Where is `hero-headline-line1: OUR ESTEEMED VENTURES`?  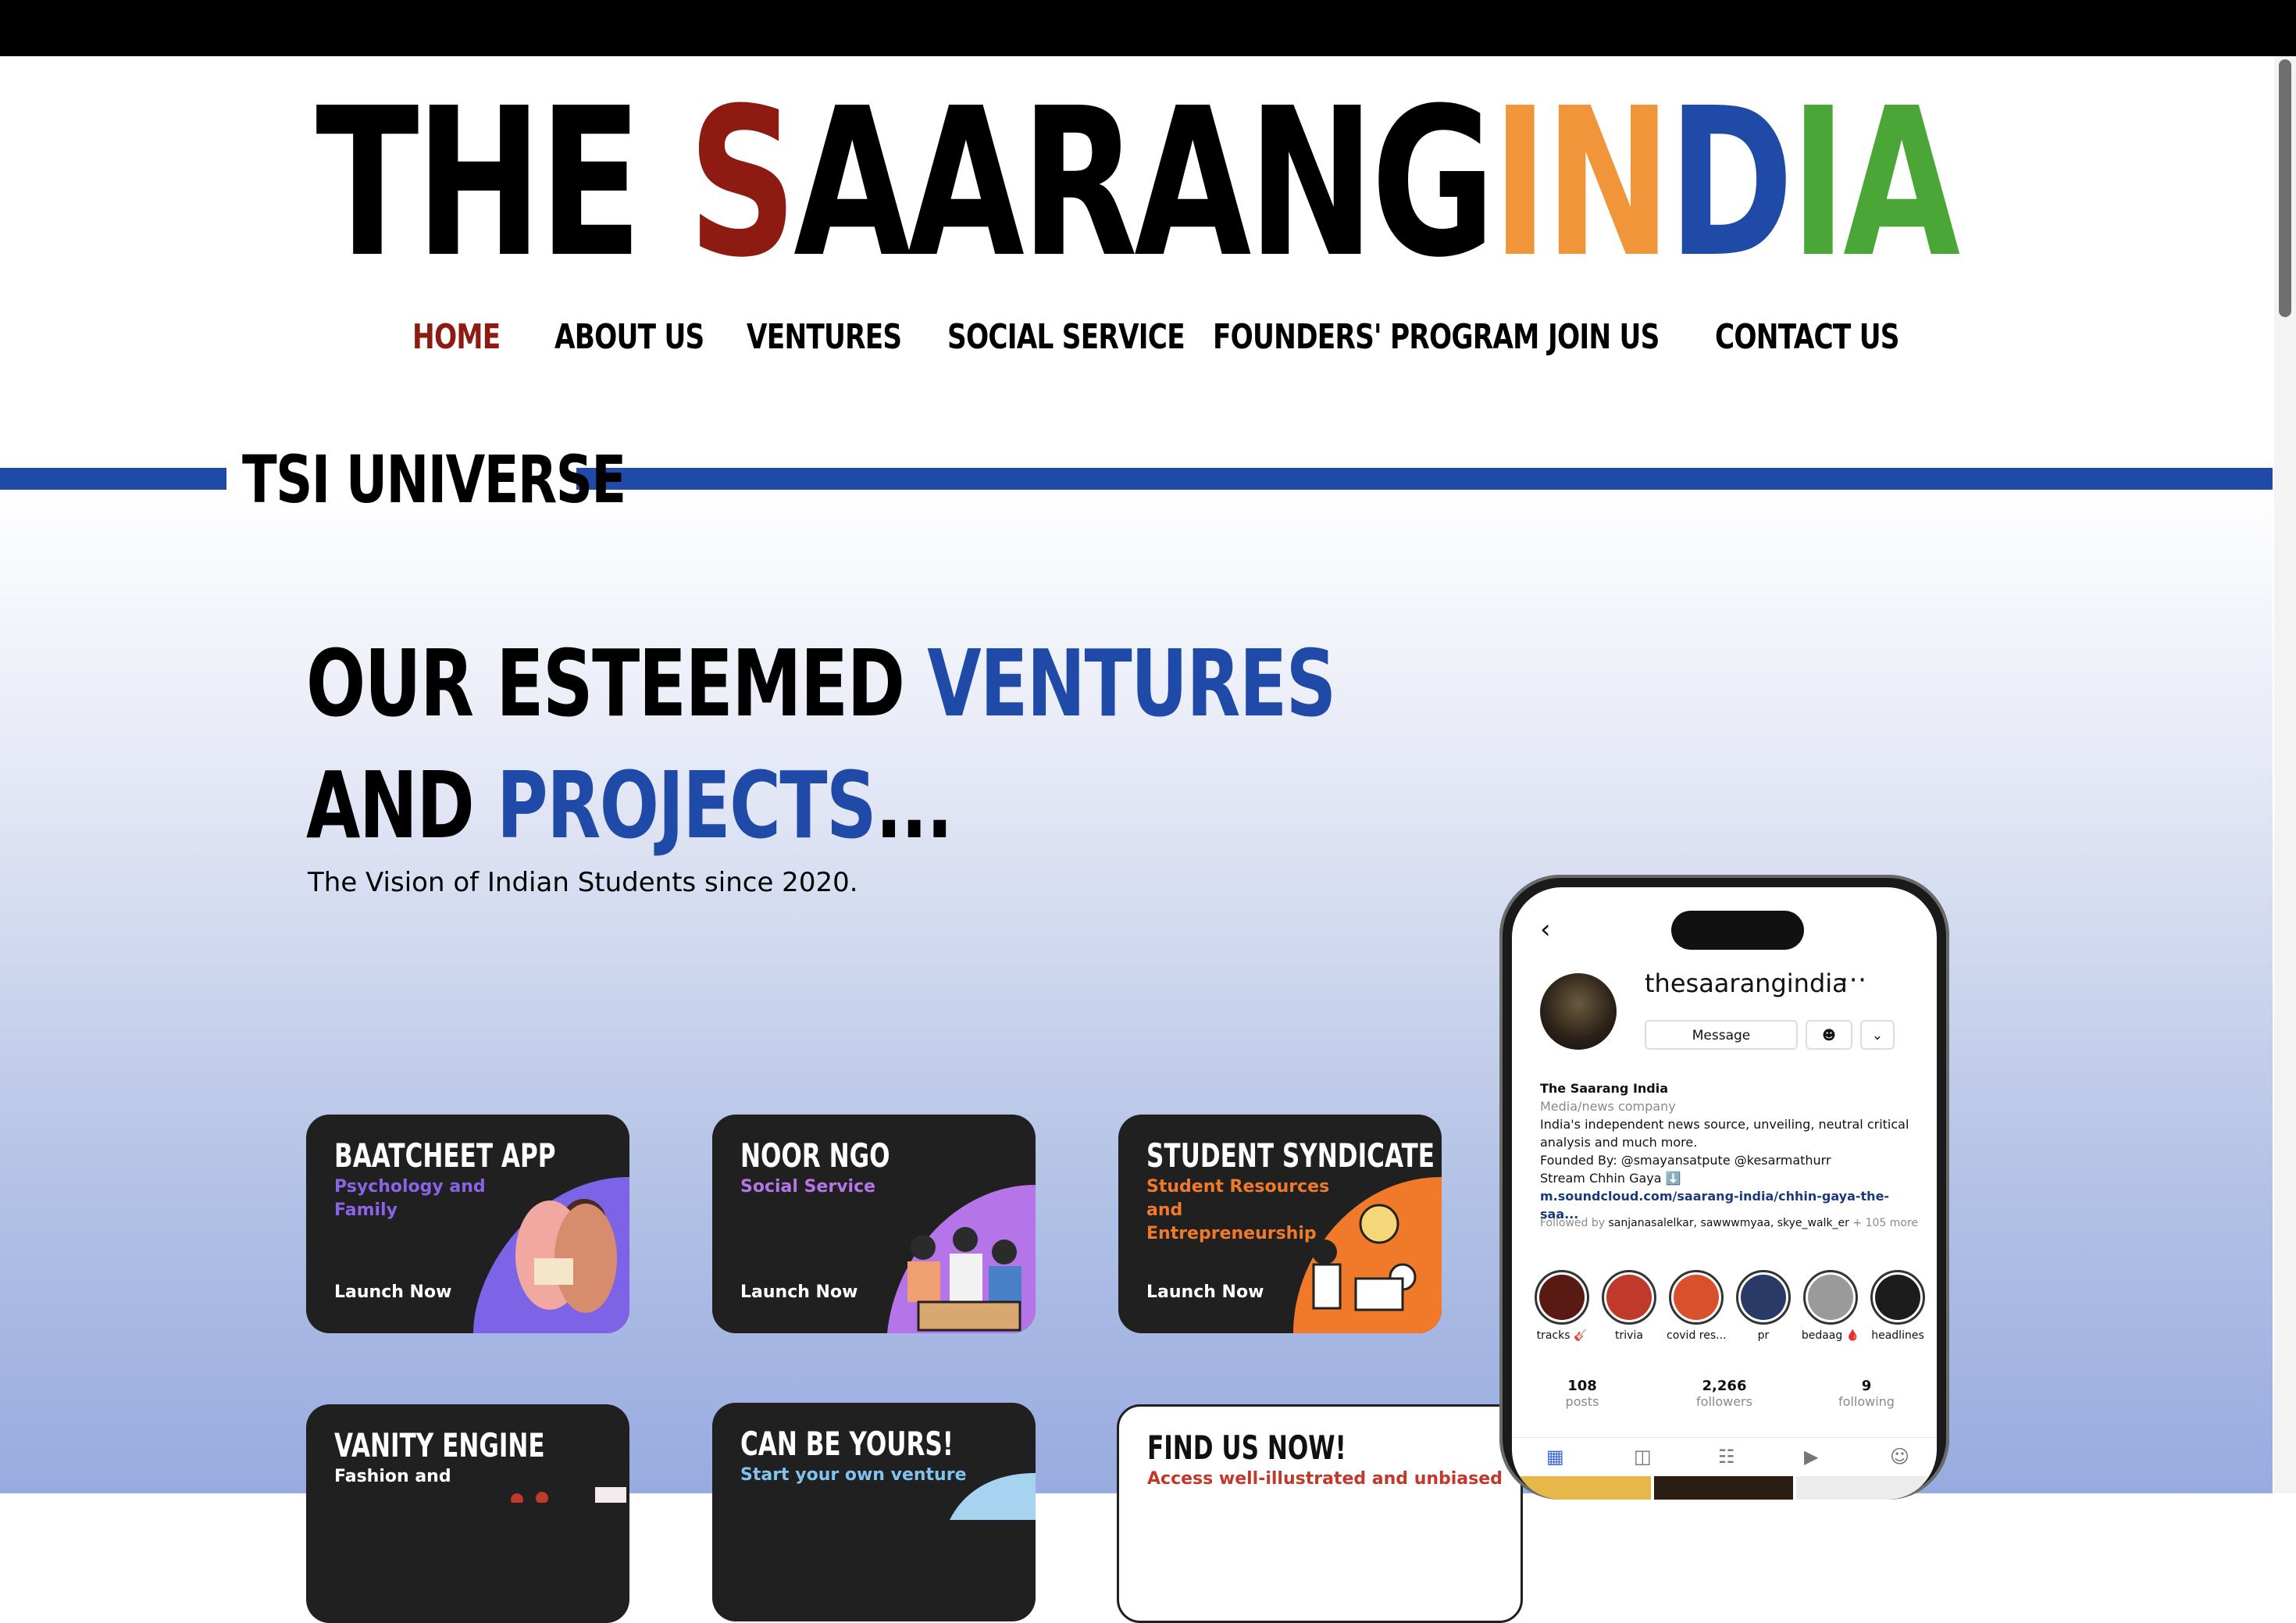
hero-headline-line1: OUR ESTEEMED VENTURES is located at coordinates (821, 683).